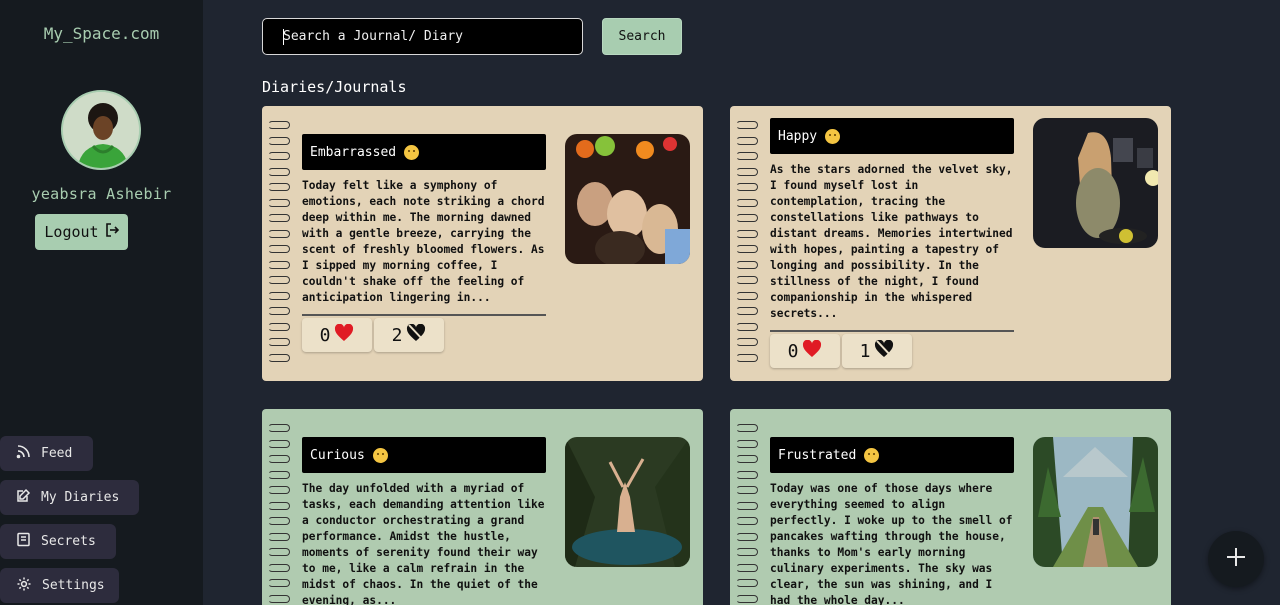 Image resolution: width=1280 pixels, height=605 pixels. What do you see at coordinates (817, 455) in the screenshot?
I see `mood-text: Frustrated` at bounding box center [817, 455].